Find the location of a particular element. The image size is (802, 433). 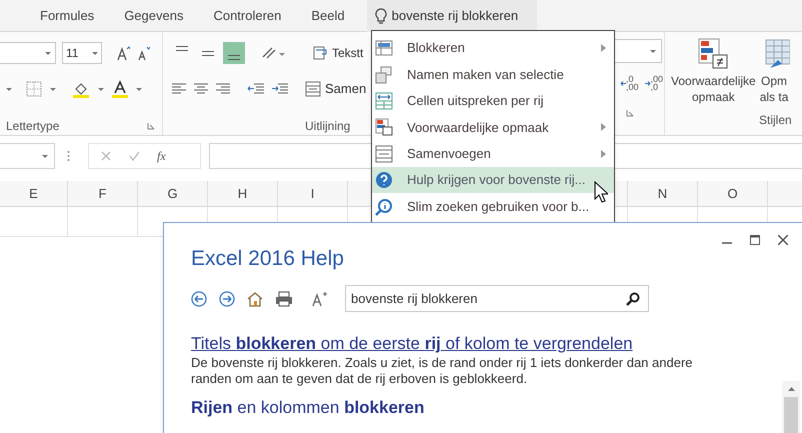

group-label: Lettertype is located at coordinates (33, 126).